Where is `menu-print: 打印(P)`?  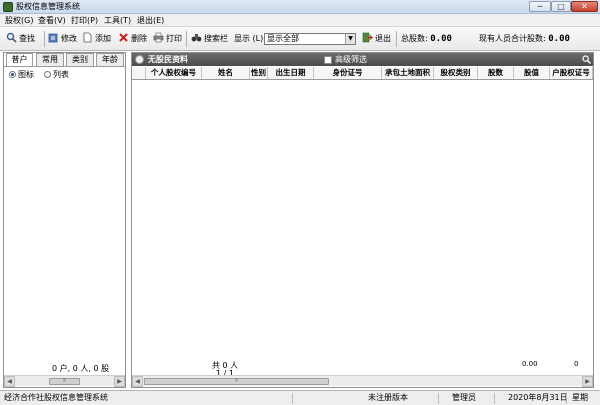
menu-print: 打印(P) is located at coordinates (84, 20).